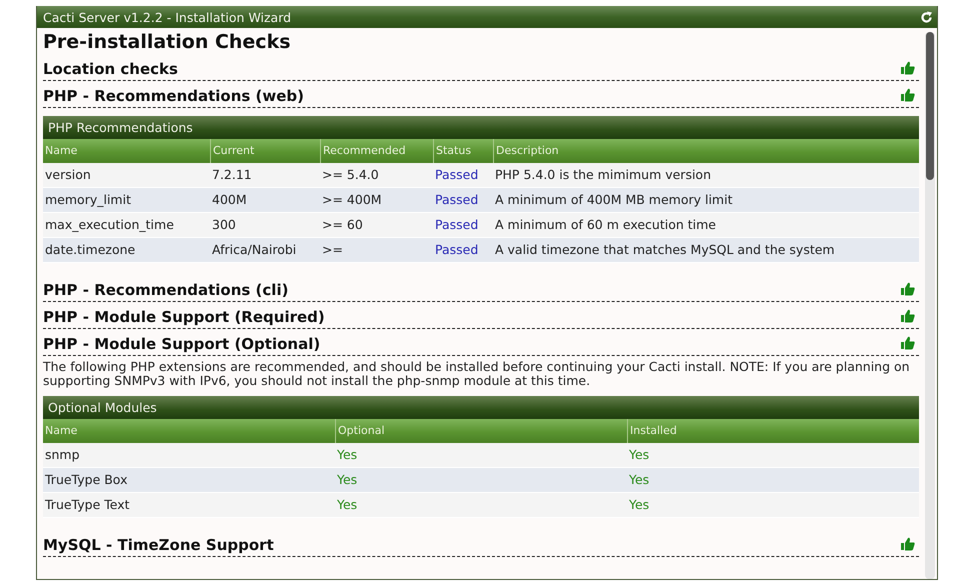  Describe the element at coordinates (376, 175) in the screenshot. I see `table-cell: >= 5.4.0` at that location.